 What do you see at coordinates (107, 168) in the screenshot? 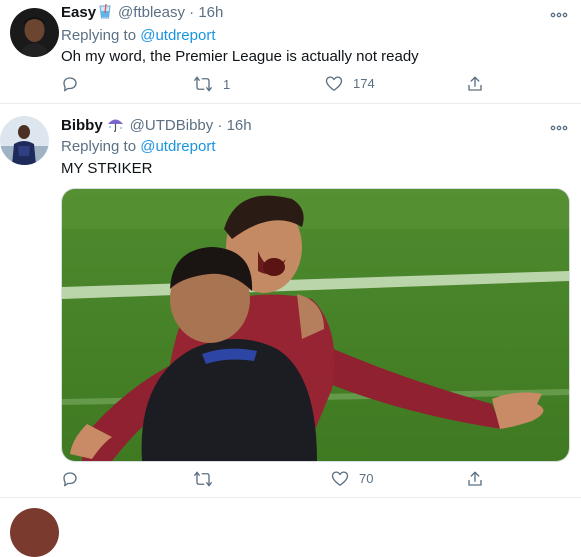
I see `tweet-text: MY STRIKER` at bounding box center [107, 168].